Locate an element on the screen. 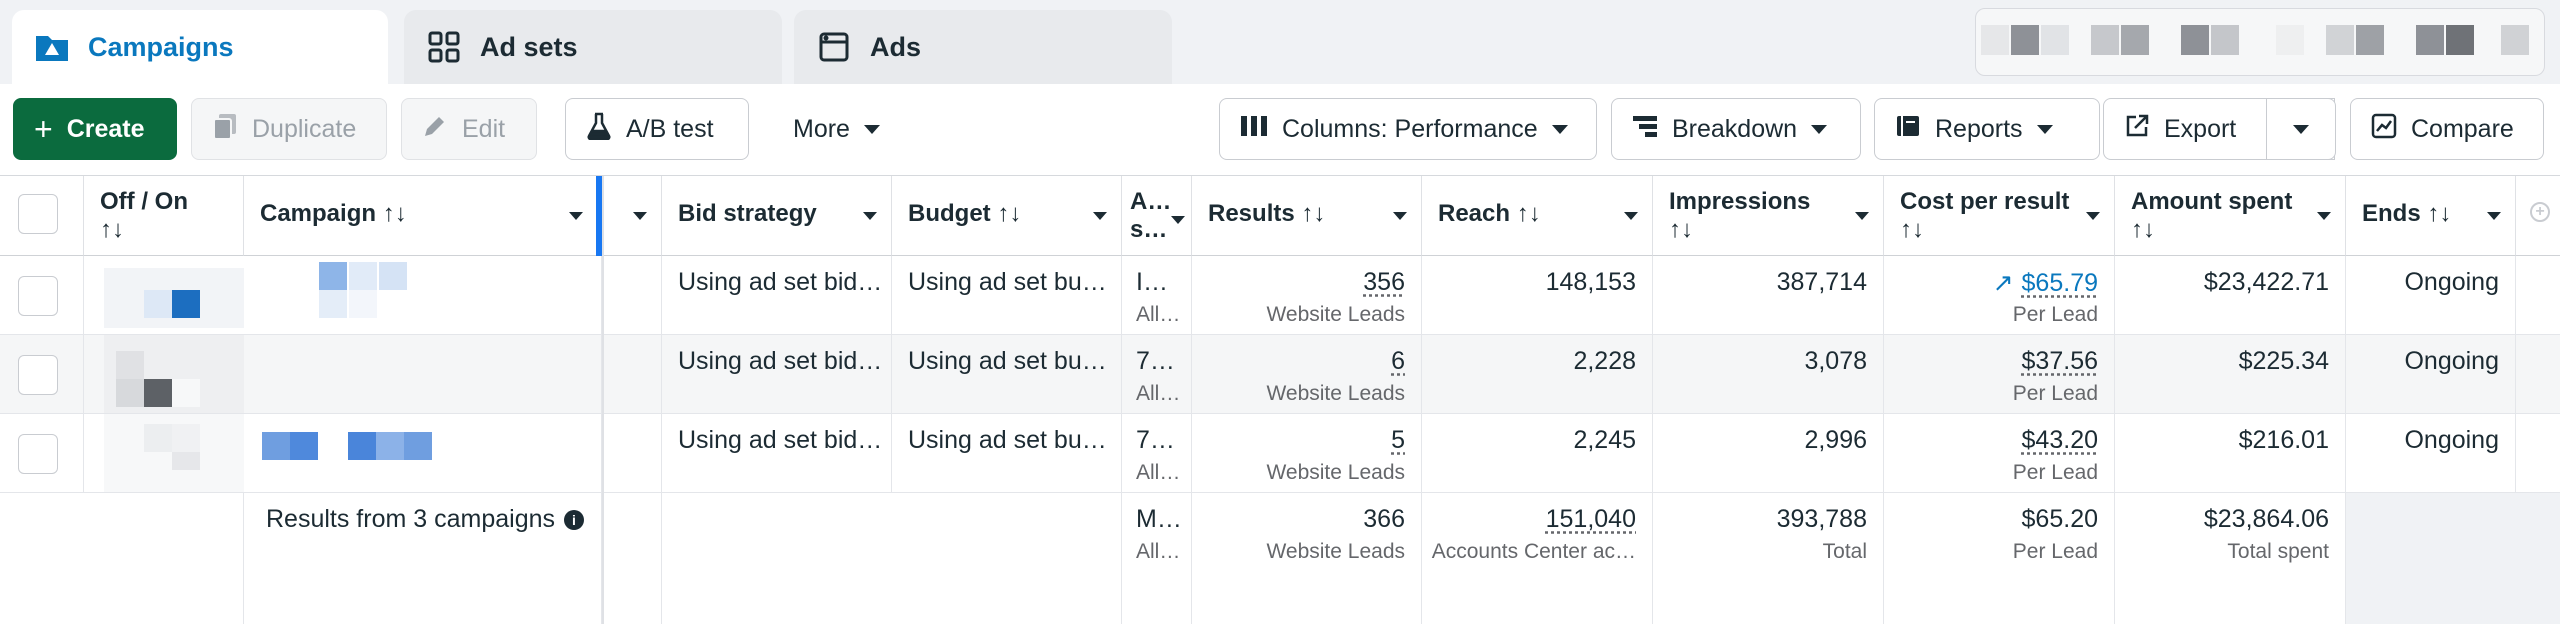 The width and height of the screenshot is (2560, 624). header-reach: Reach ↑↓ is located at coordinates (1537, 216).